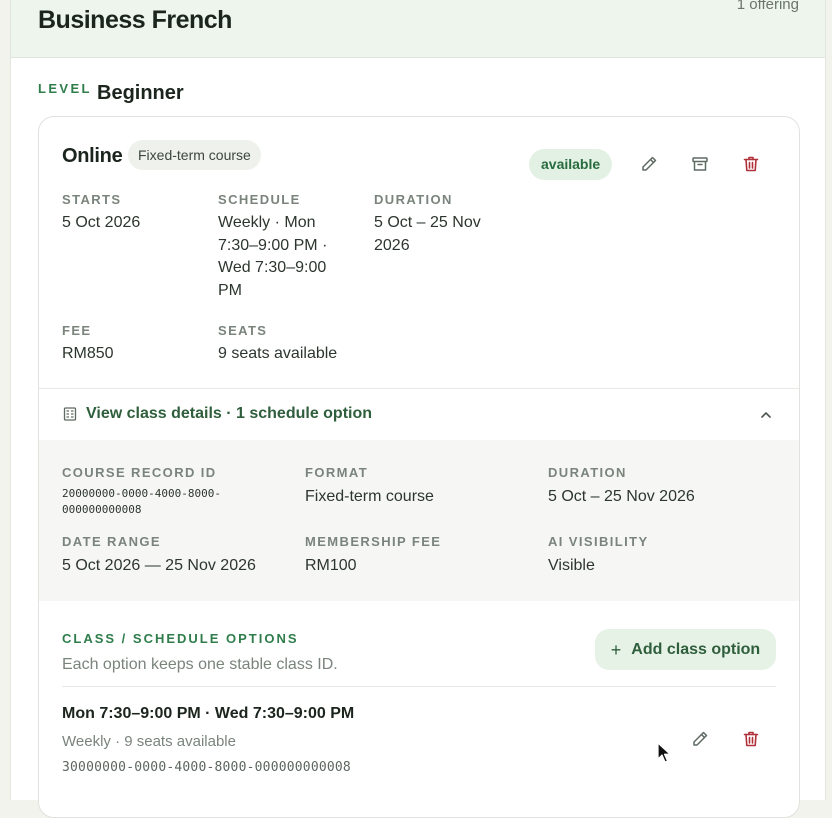  Describe the element at coordinates (278, 353) in the screenshot. I see `seats-value: 9 seats available` at that location.